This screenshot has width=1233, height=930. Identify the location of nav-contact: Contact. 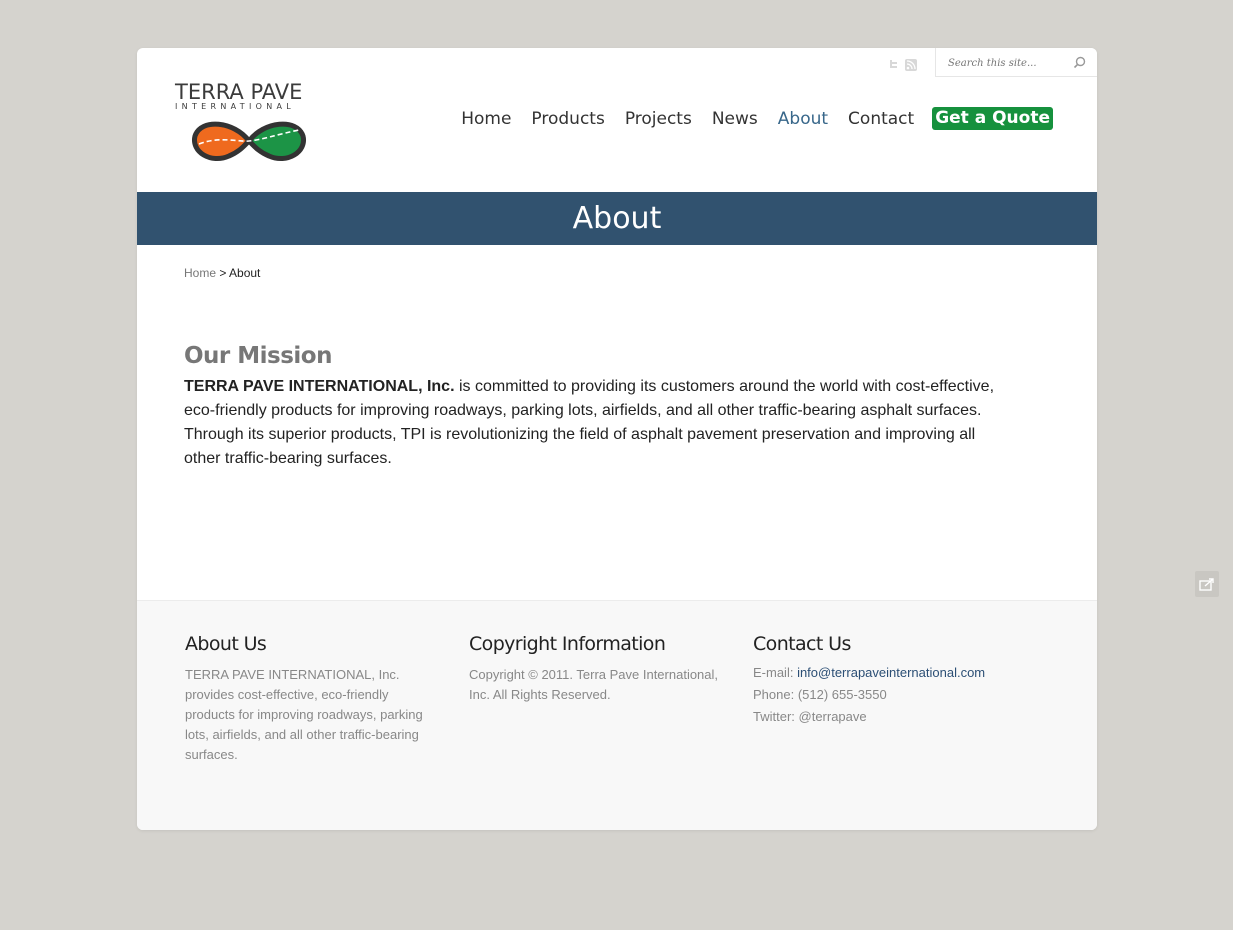
(881, 119).